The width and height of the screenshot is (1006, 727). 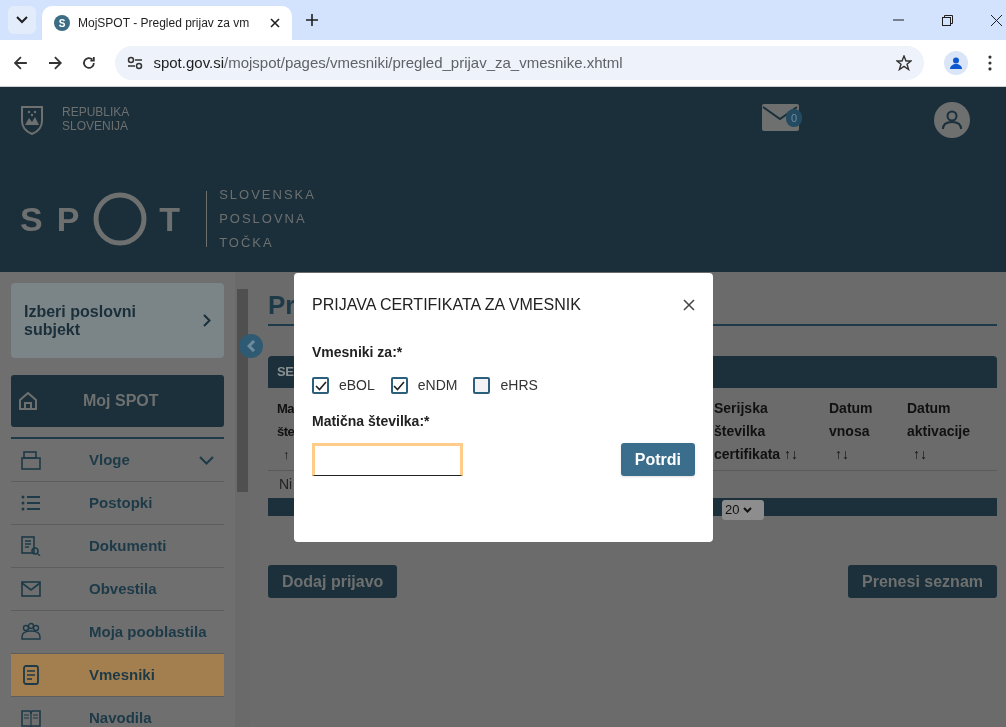 What do you see at coordinates (164, 23) in the screenshot?
I see `tab-title: MojSPOT - Pregled prijav za vm` at bounding box center [164, 23].